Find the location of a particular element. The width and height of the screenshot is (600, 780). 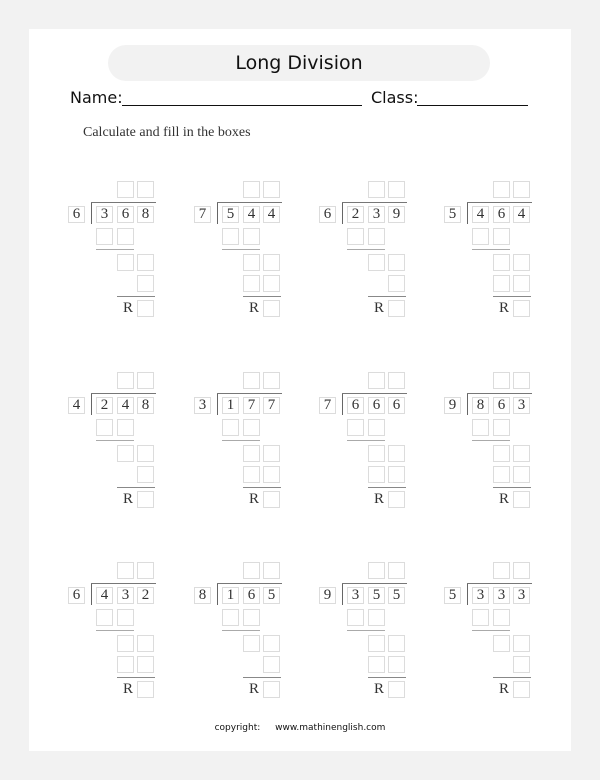

class-field is located at coordinates (472, 105).